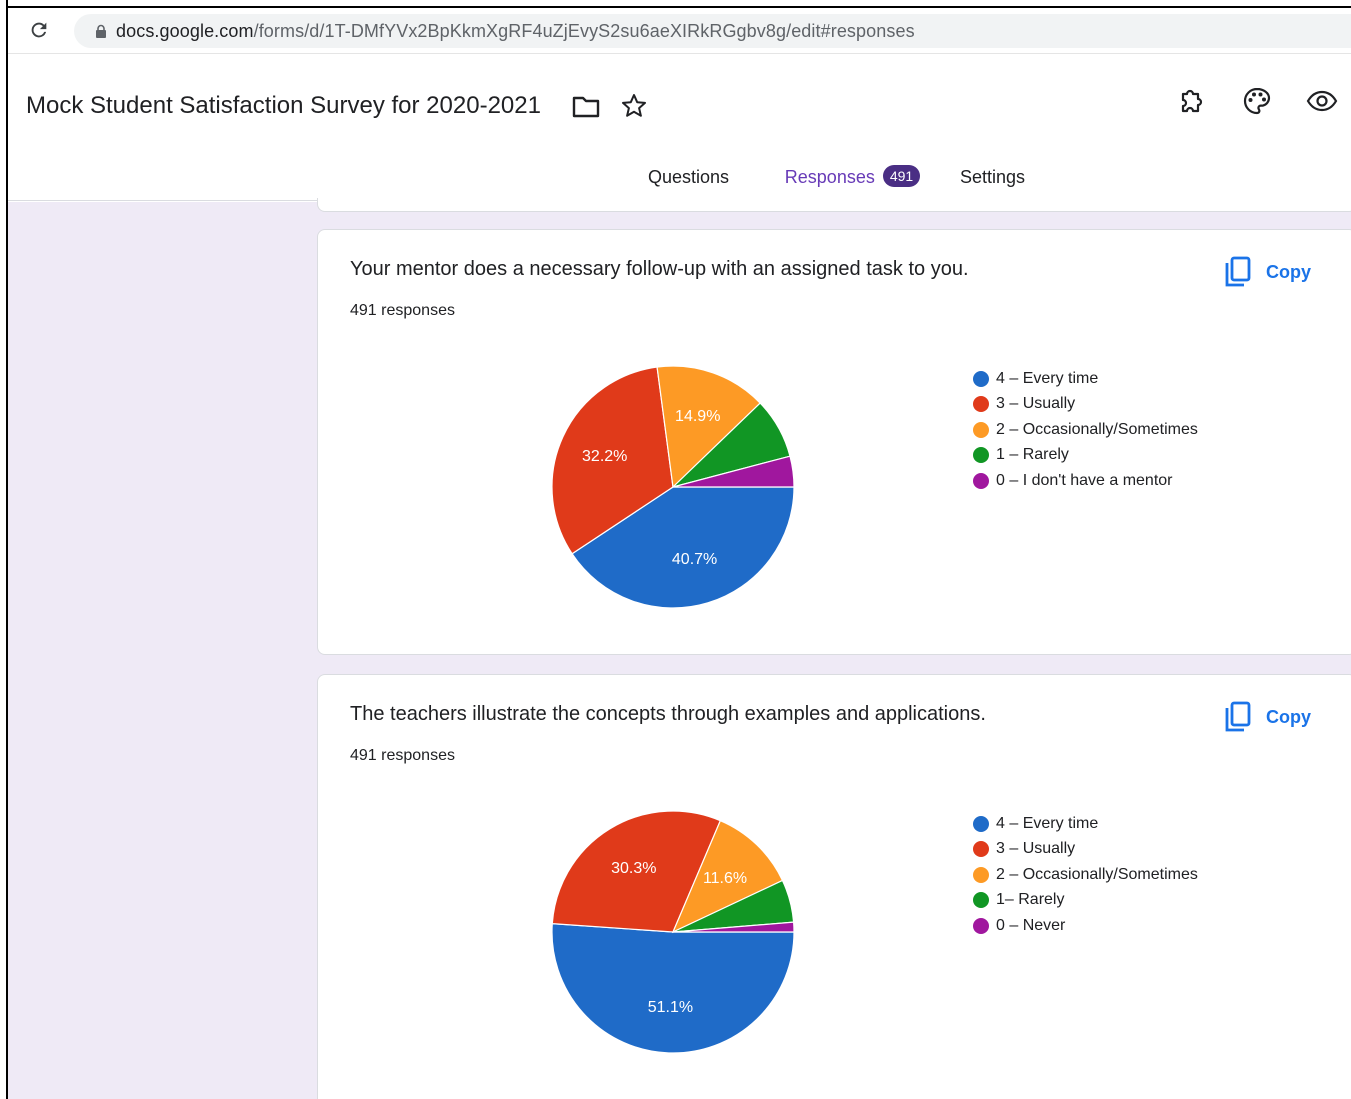  I want to click on legend-label: 0 – I don't have a mentor, so click(1084, 480).